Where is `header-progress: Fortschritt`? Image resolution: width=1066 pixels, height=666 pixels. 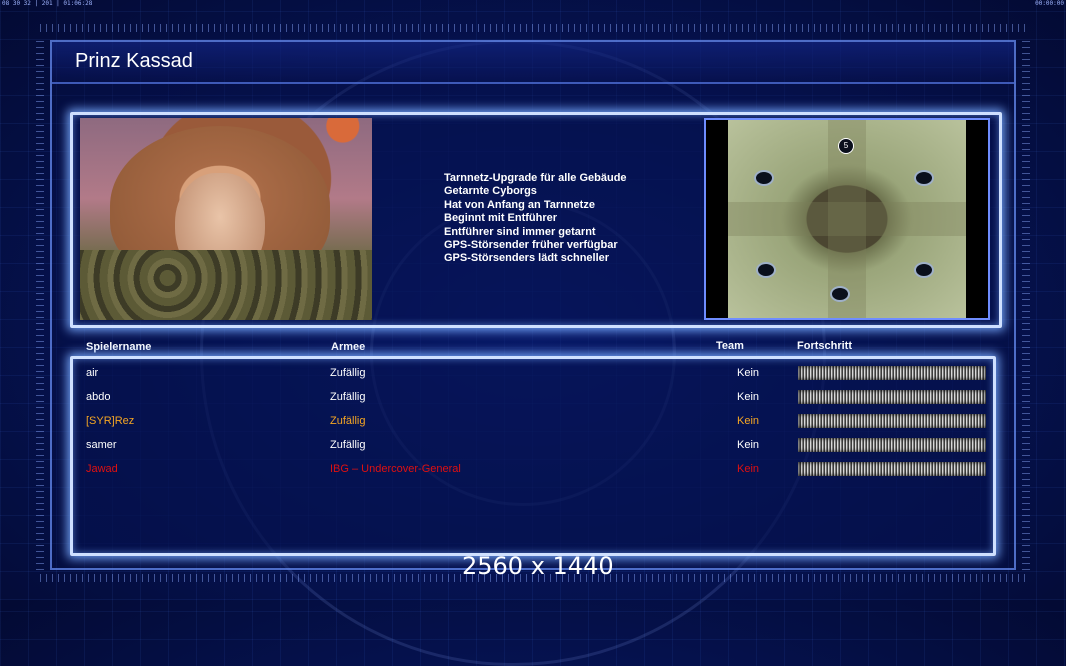
header-progress: Fortschritt is located at coordinates (824, 346).